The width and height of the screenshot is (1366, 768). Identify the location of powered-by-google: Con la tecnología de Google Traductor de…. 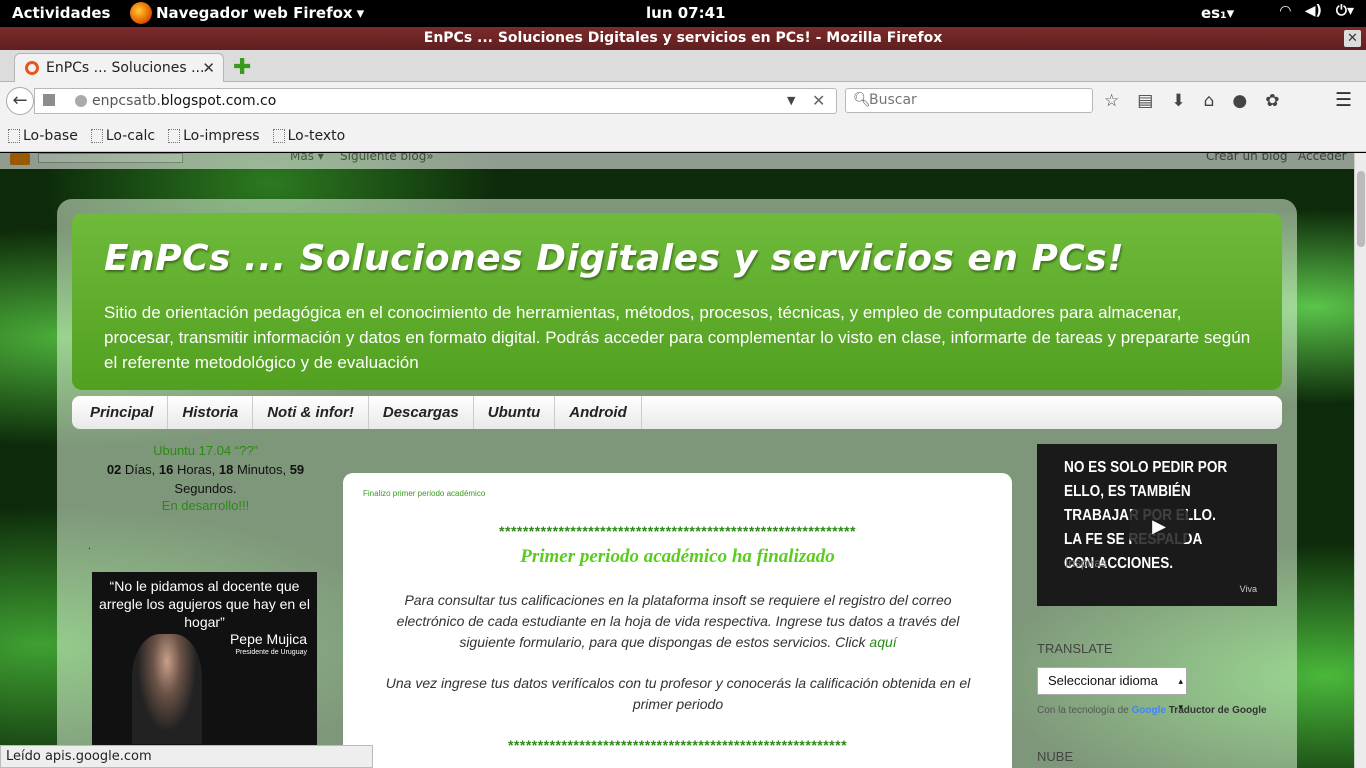
(1152, 710).